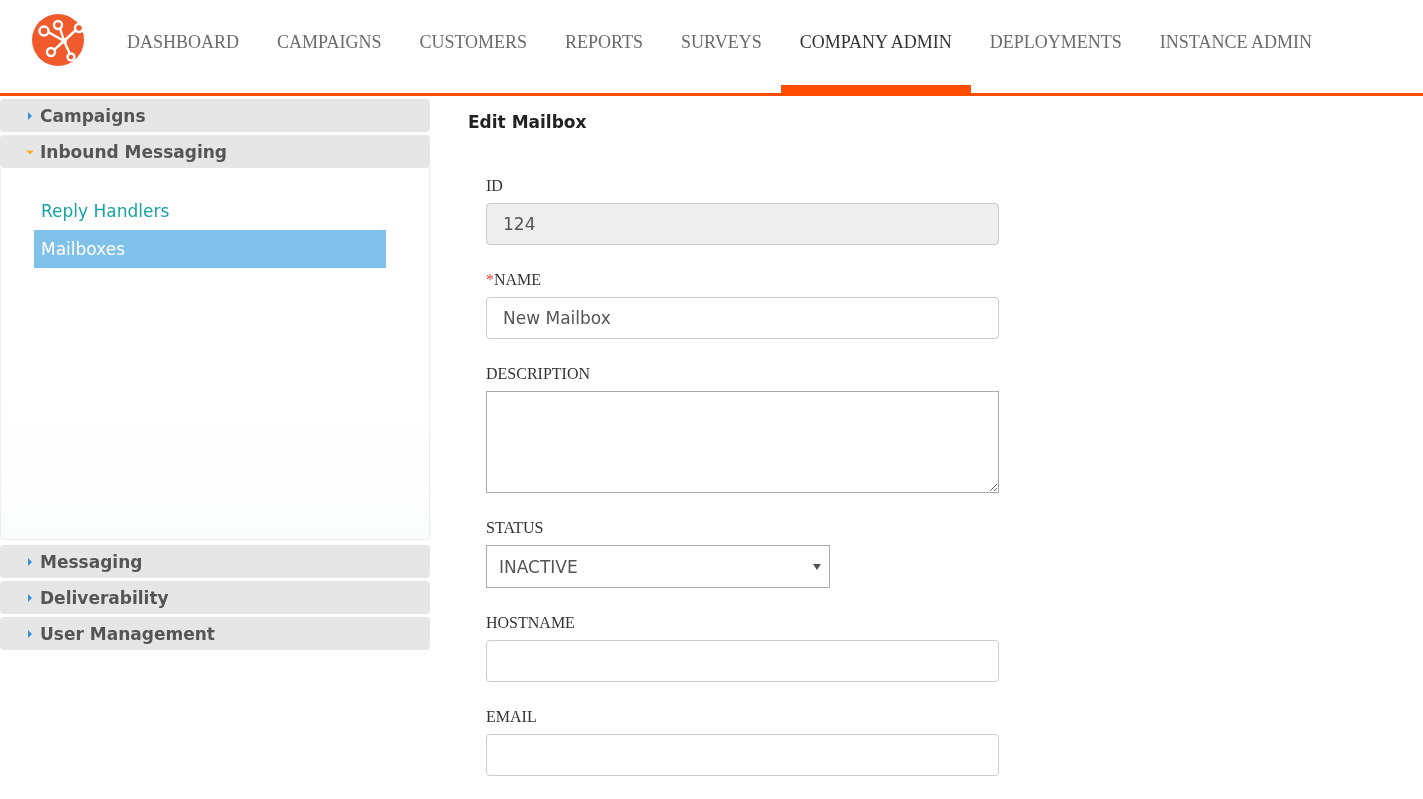 The height and width of the screenshot is (799, 1423). What do you see at coordinates (721, 46) in the screenshot?
I see `nav-tab: SURVEYS` at bounding box center [721, 46].